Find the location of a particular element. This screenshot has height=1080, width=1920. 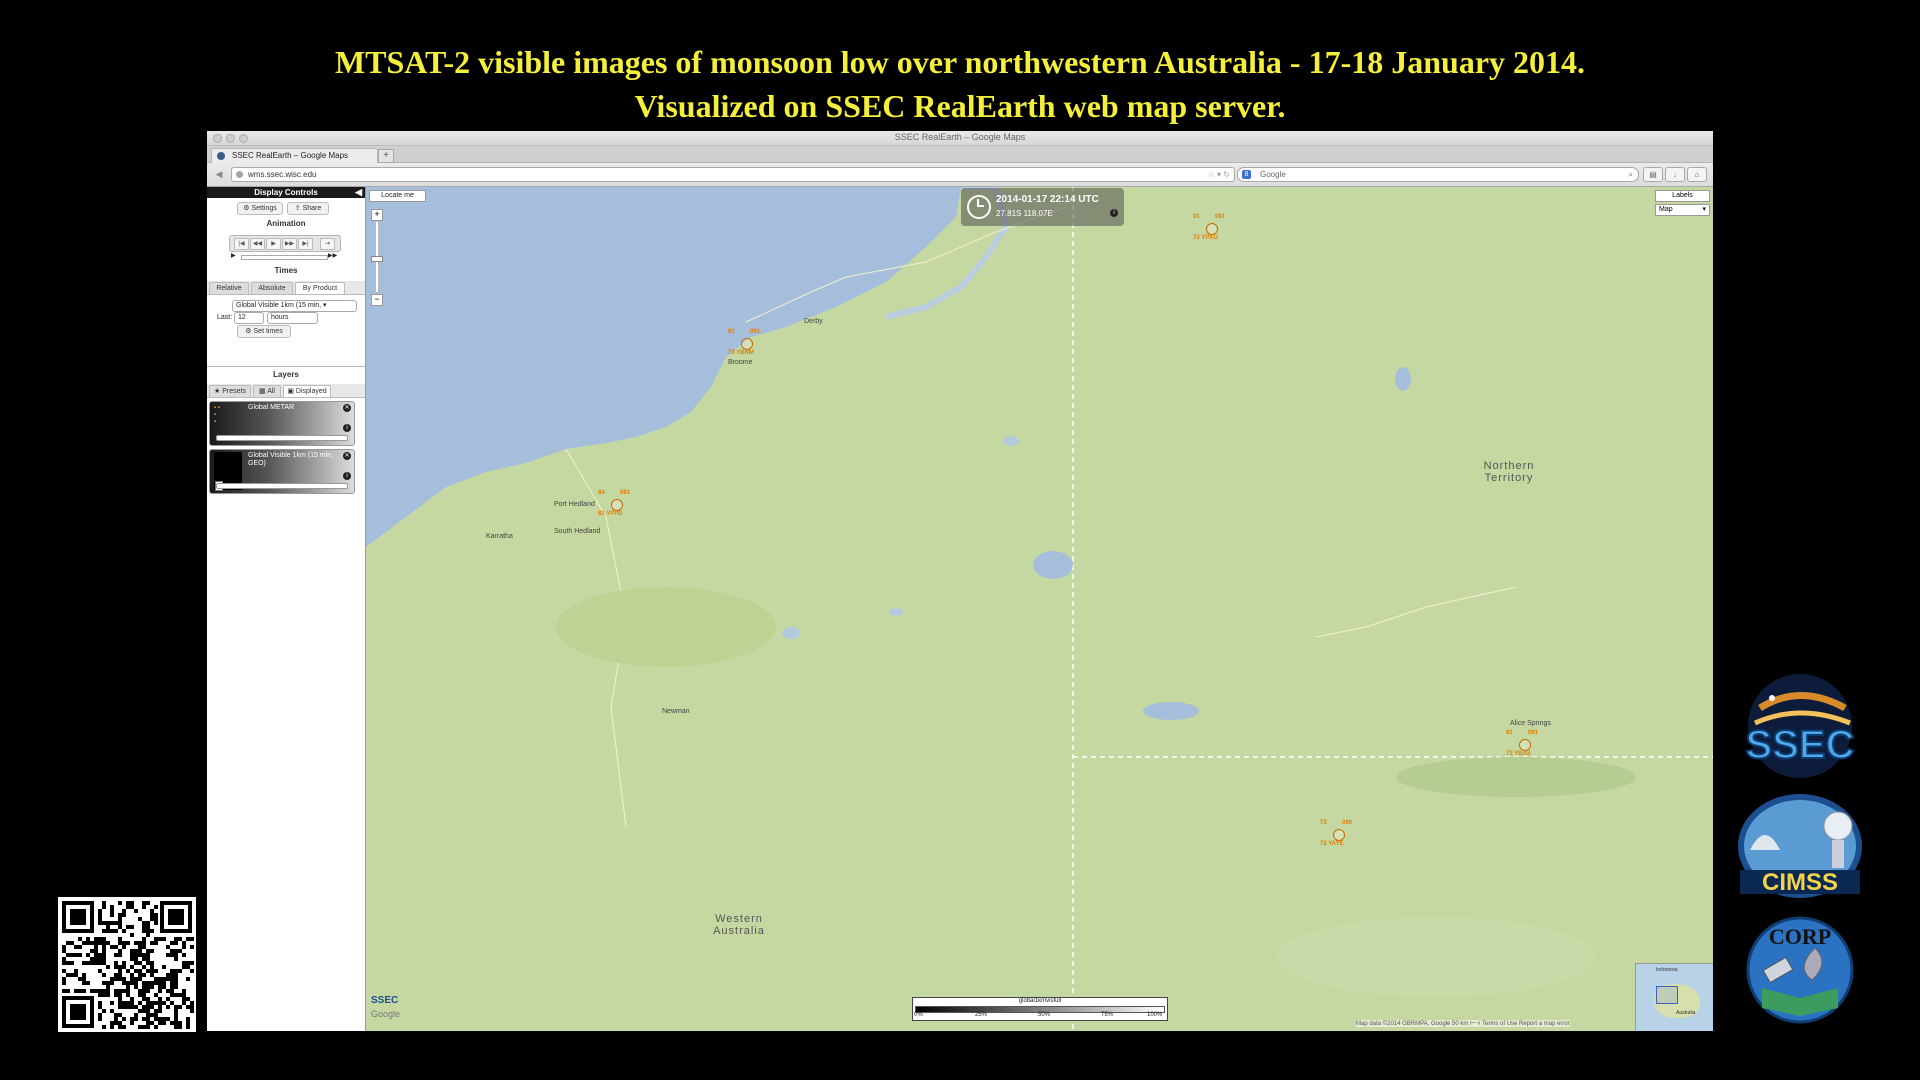

time-unit-select: hours is located at coordinates (292, 318).